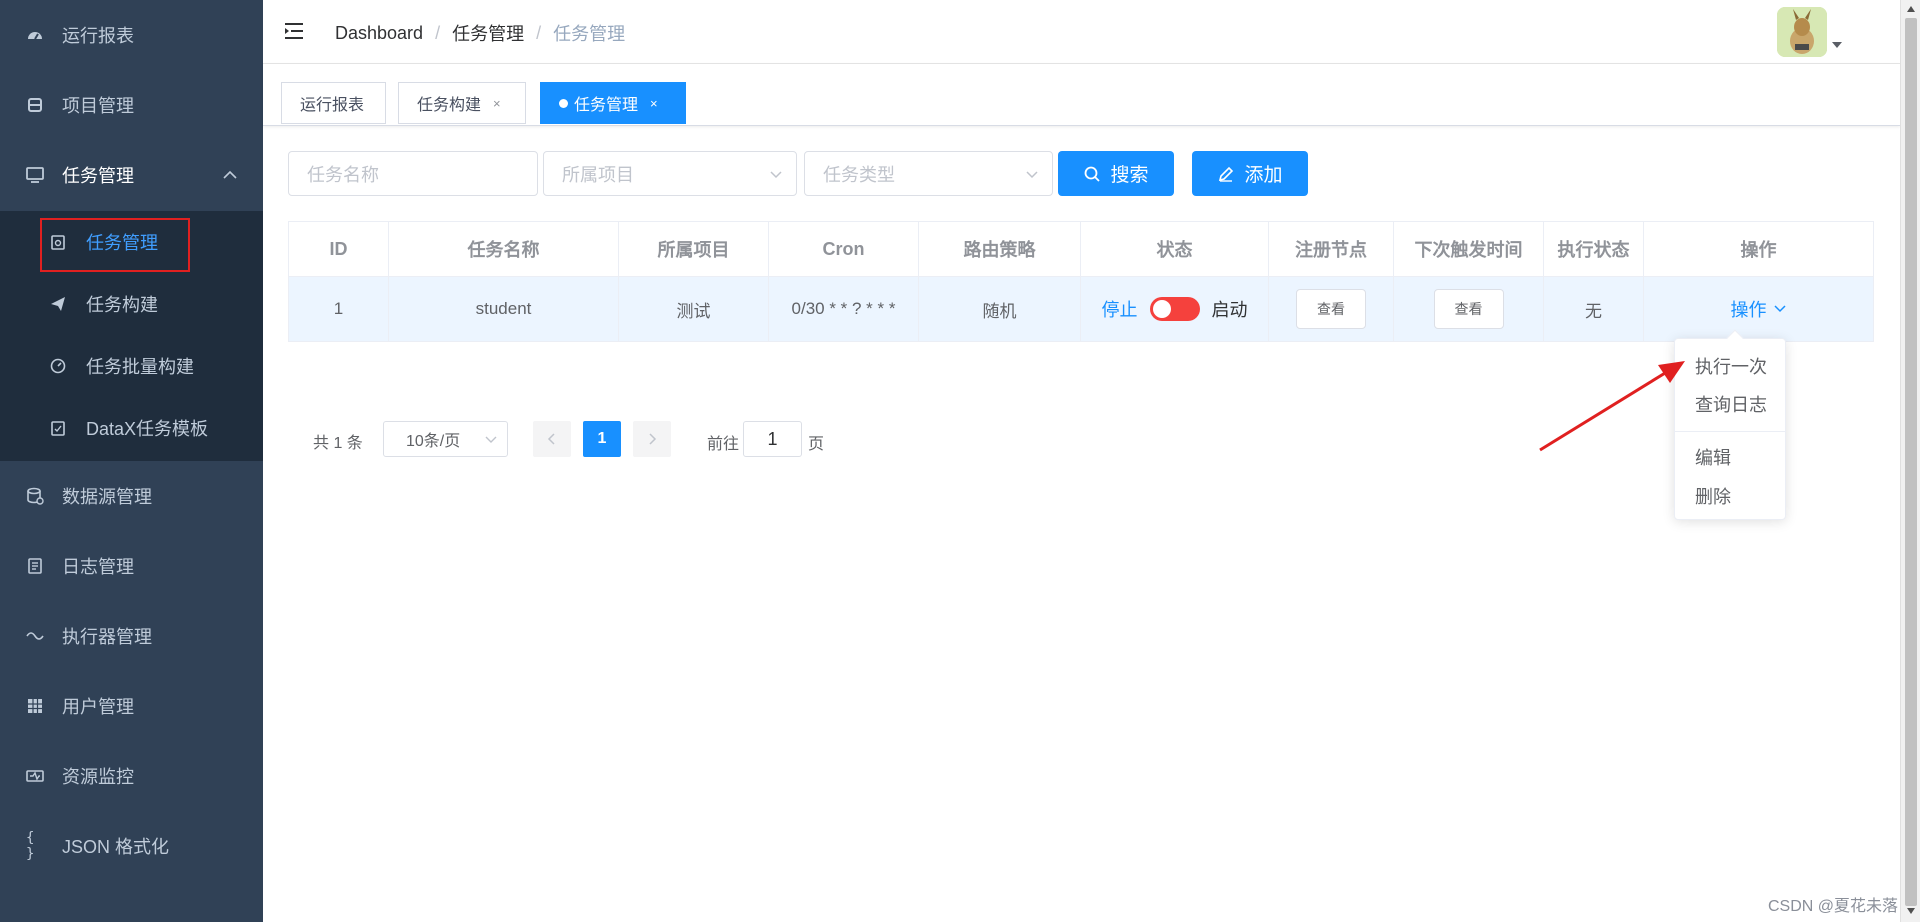 The width and height of the screenshot is (1920, 922). Describe the element at coordinates (1000, 249) in the screenshot. I see `table-header-route: 路由策略` at that location.